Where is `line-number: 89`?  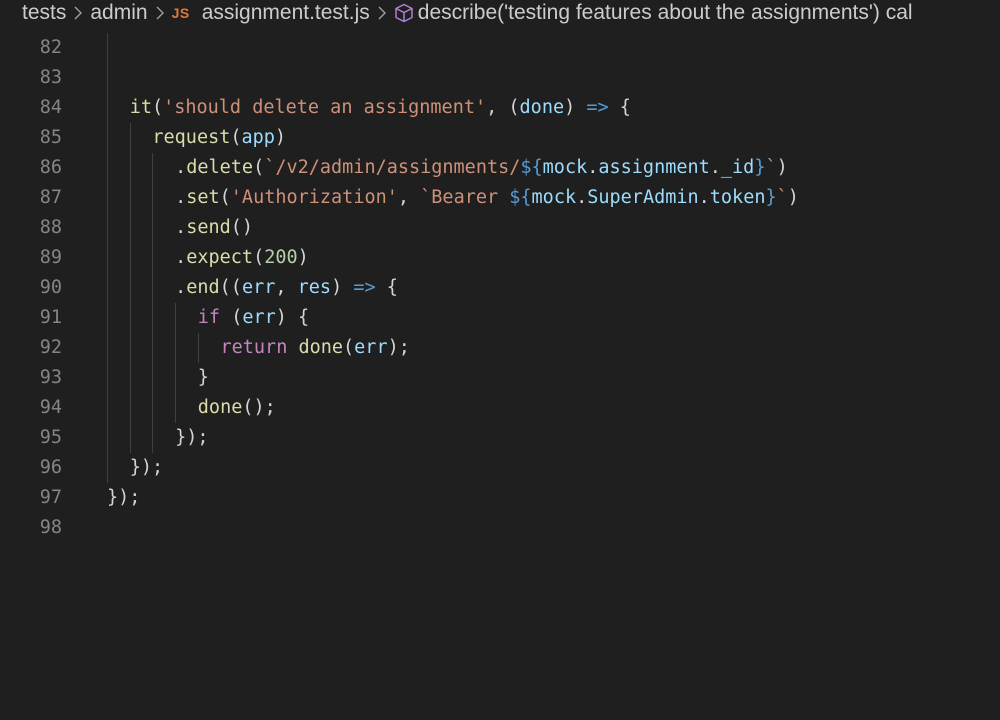
line-number: 89 is located at coordinates (50, 257).